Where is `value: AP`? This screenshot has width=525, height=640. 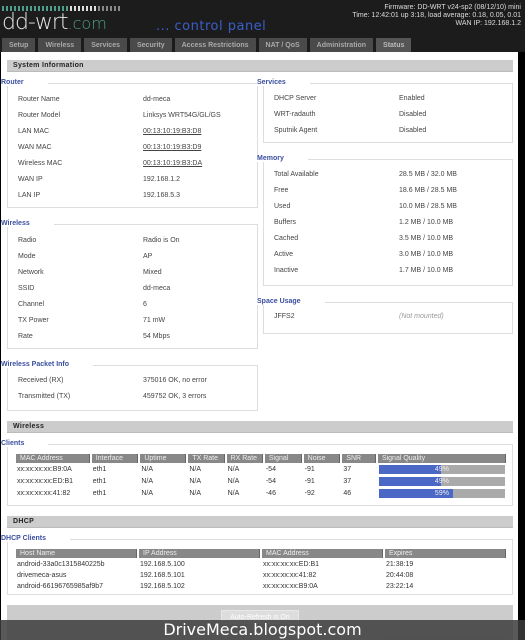
value: AP is located at coordinates (148, 256).